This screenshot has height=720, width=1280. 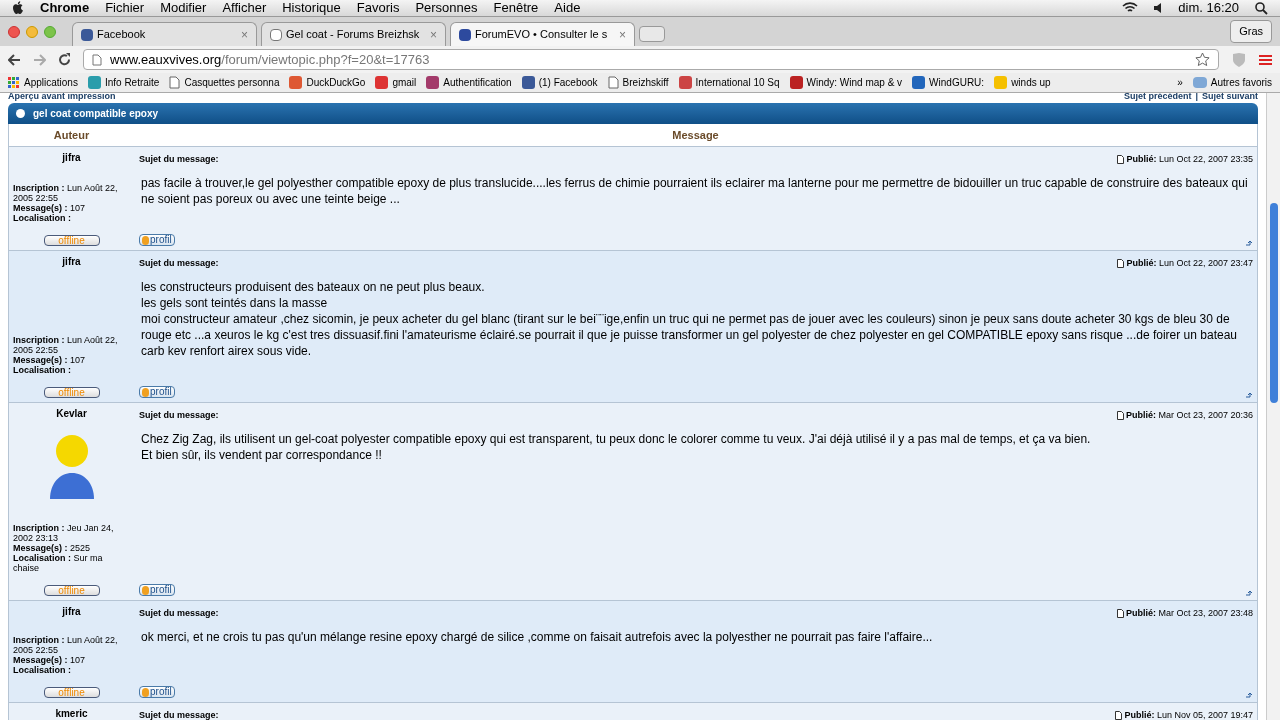 What do you see at coordinates (638, 82) in the screenshot?
I see `bookmark: Breizhskiff` at bounding box center [638, 82].